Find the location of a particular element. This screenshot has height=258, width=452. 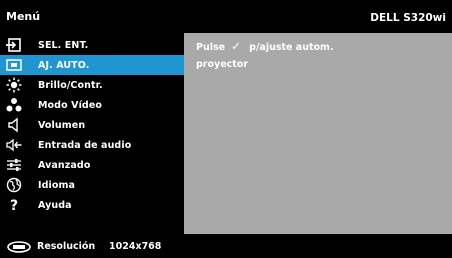

menu-item-label: Volumen is located at coordinates (62, 125).